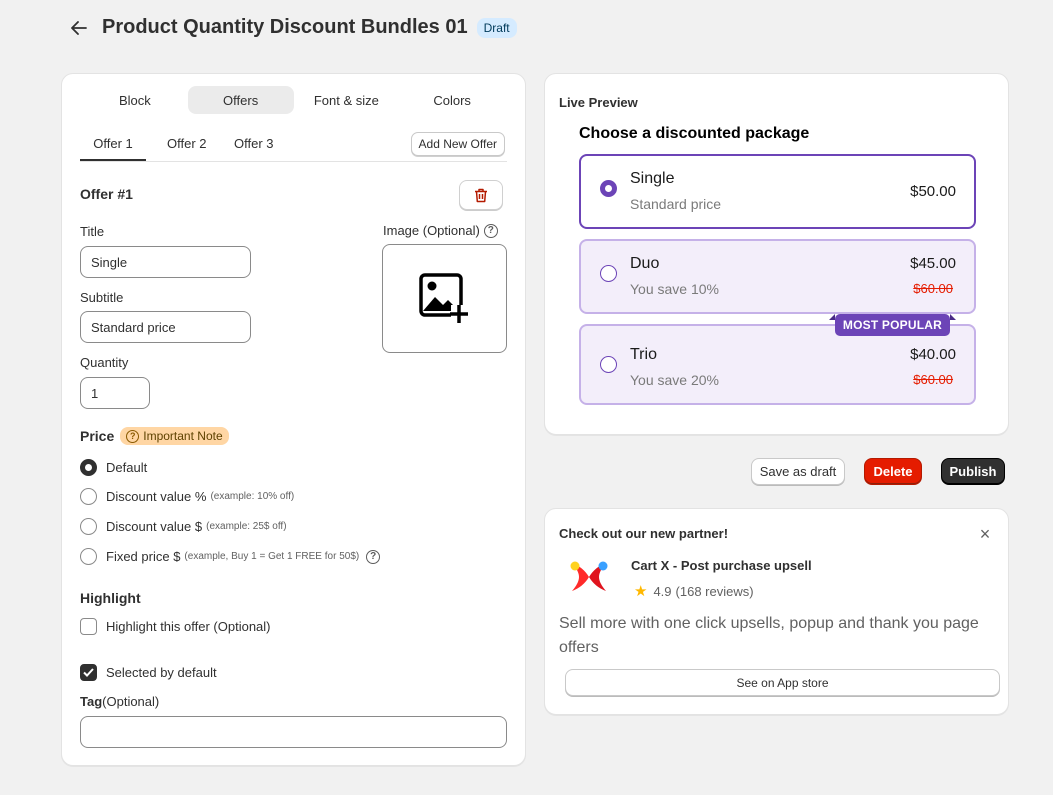 The height and width of the screenshot is (795, 1053). I want to click on partner-rating: ★ 4.9 (168 reviews), so click(694, 591).